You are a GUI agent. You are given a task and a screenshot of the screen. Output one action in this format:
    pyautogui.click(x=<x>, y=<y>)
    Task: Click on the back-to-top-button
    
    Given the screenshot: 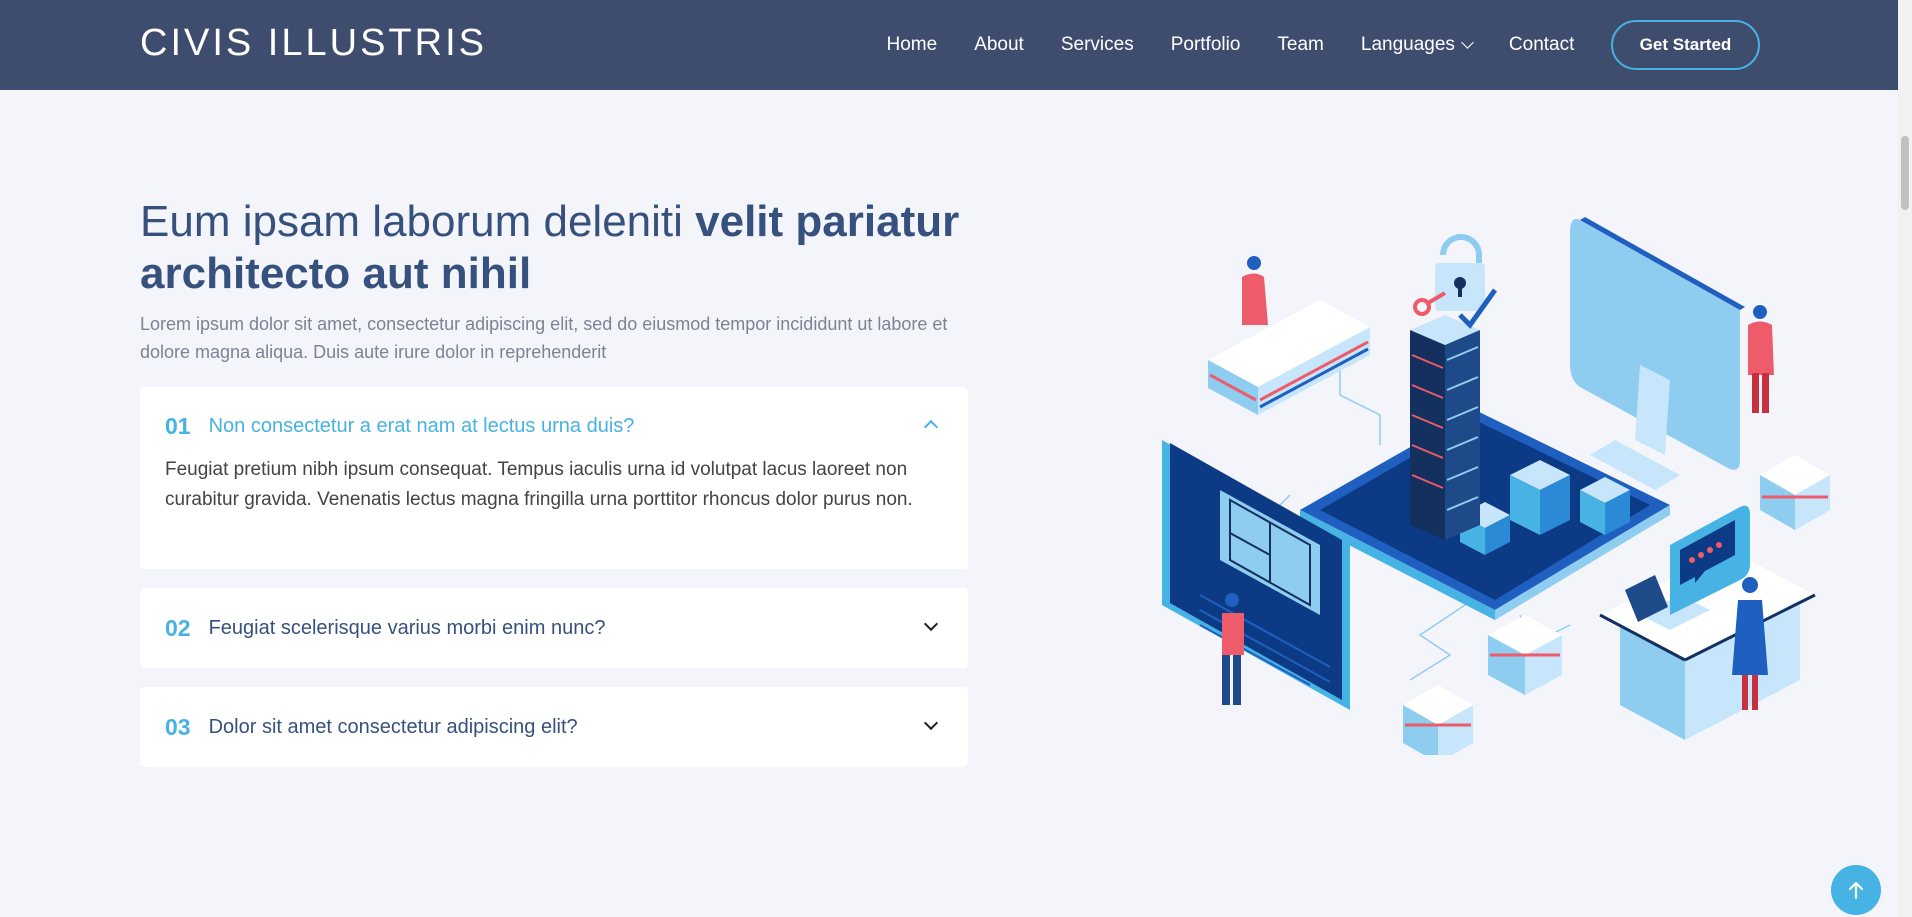 What is the action you would take?
    pyautogui.click(x=1856, y=890)
    